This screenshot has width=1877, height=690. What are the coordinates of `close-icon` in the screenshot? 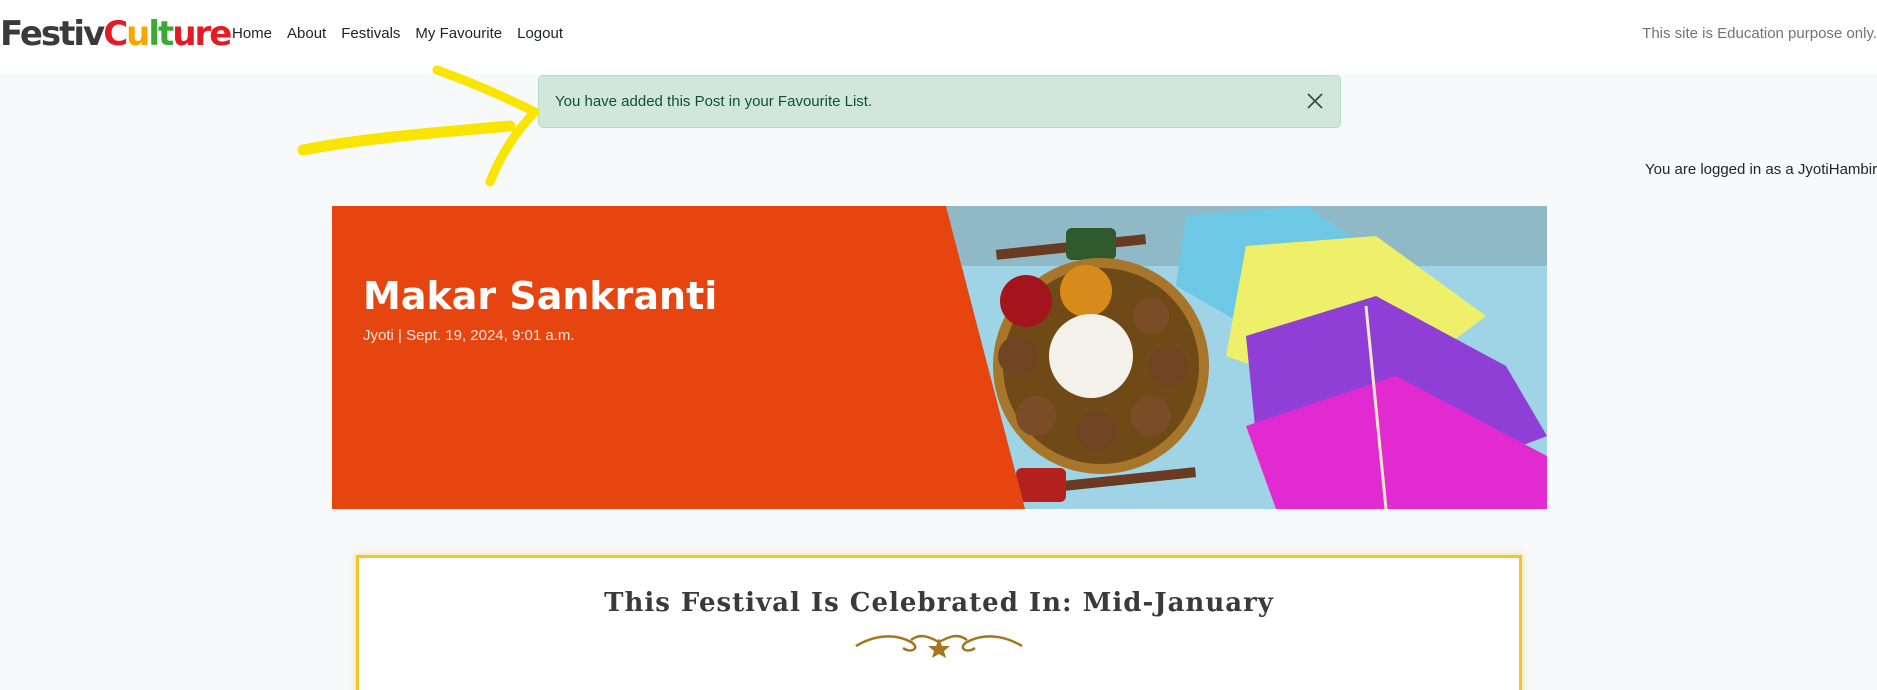 It's located at (1315, 101).